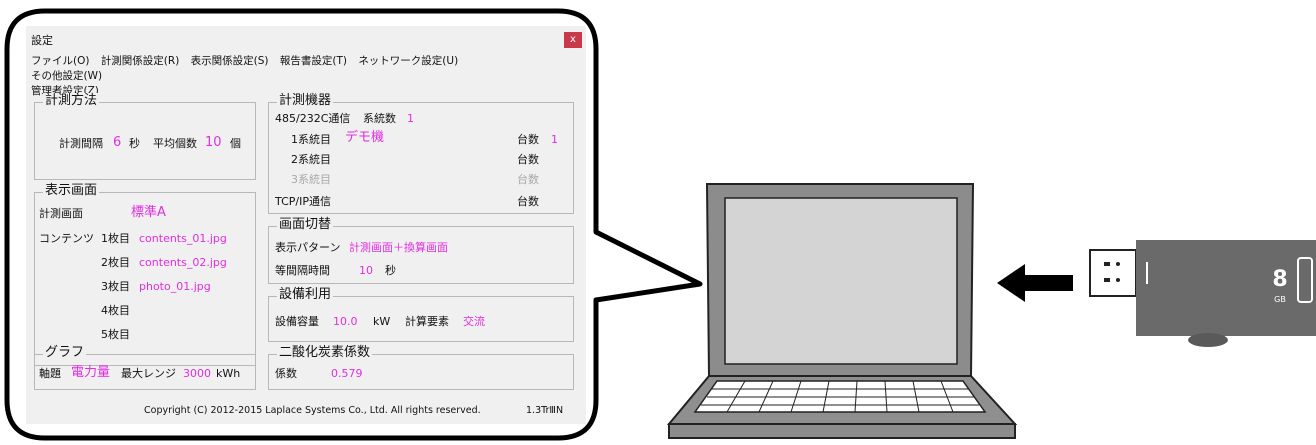 Image resolution: width=1316 pixels, height=445 pixels. Describe the element at coordinates (61, 213) in the screenshot. I see `screen-label: 計測画面` at that location.